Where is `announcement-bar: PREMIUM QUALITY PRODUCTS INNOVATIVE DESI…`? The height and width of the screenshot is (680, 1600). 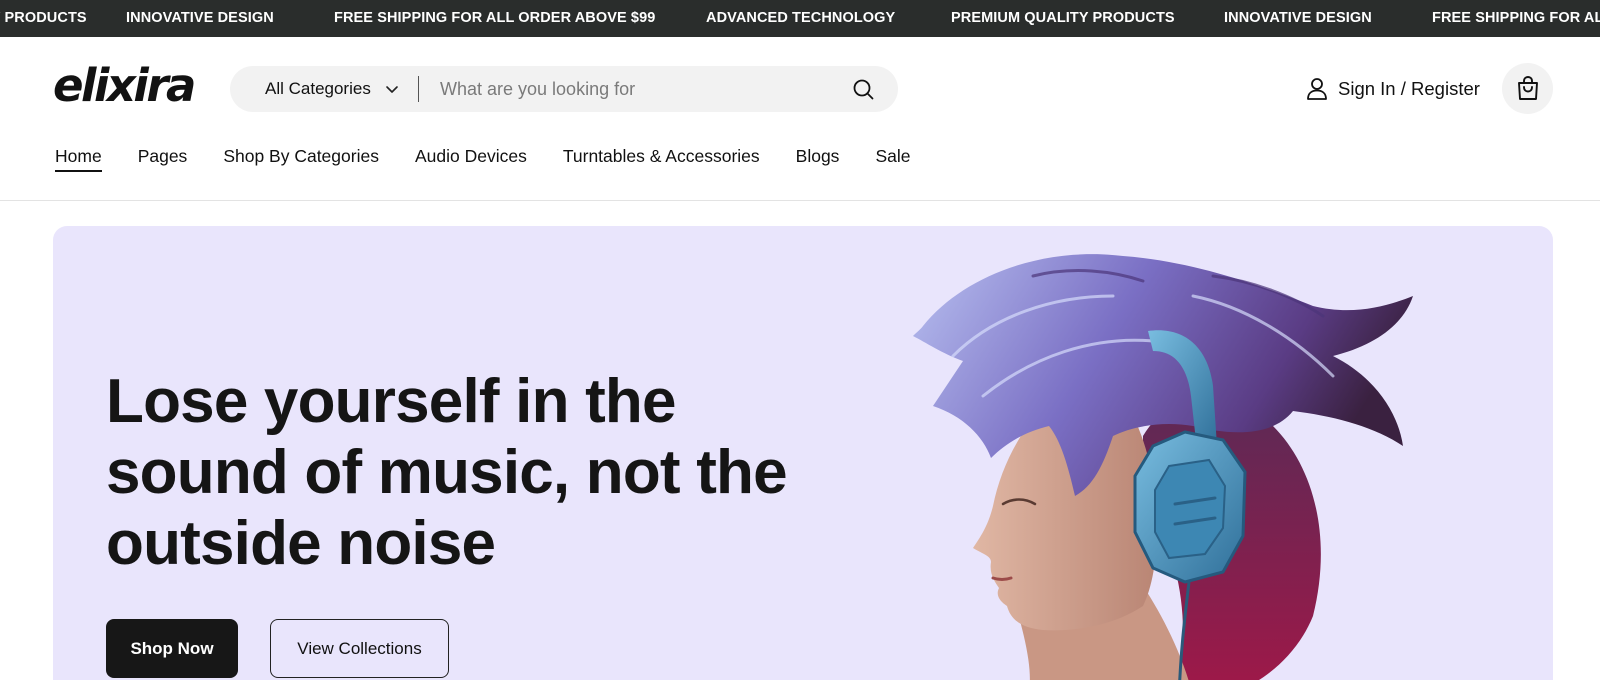
announcement-bar: PREMIUM QUALITY PRODUCTS INNOVATIVE DESI… is located at coordinates (800, 18).